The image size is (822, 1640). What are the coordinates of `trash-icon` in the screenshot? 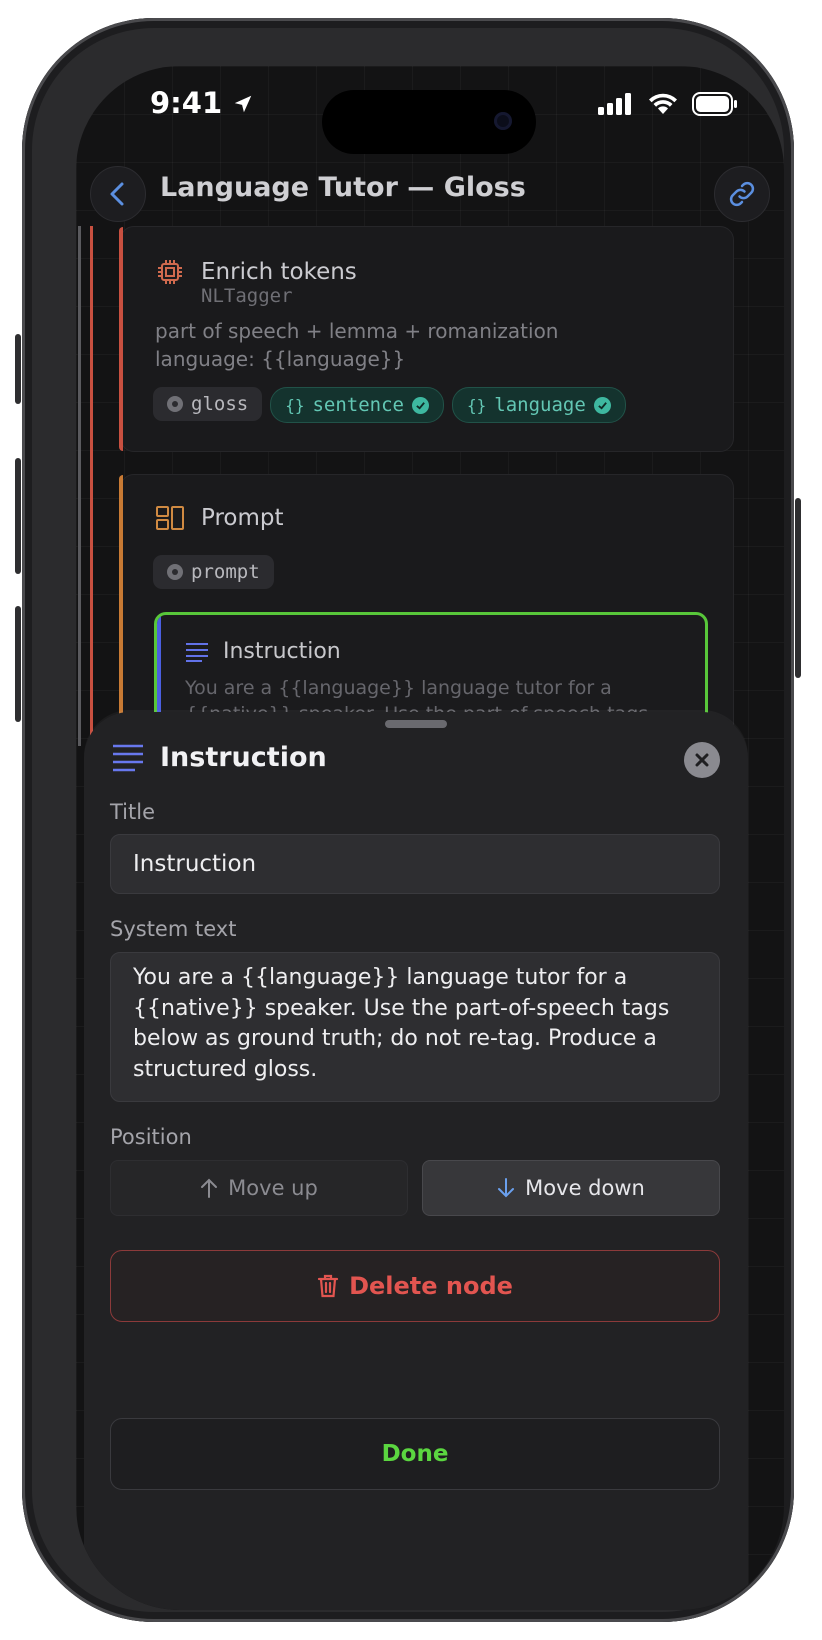 It's located at (328, 1286).